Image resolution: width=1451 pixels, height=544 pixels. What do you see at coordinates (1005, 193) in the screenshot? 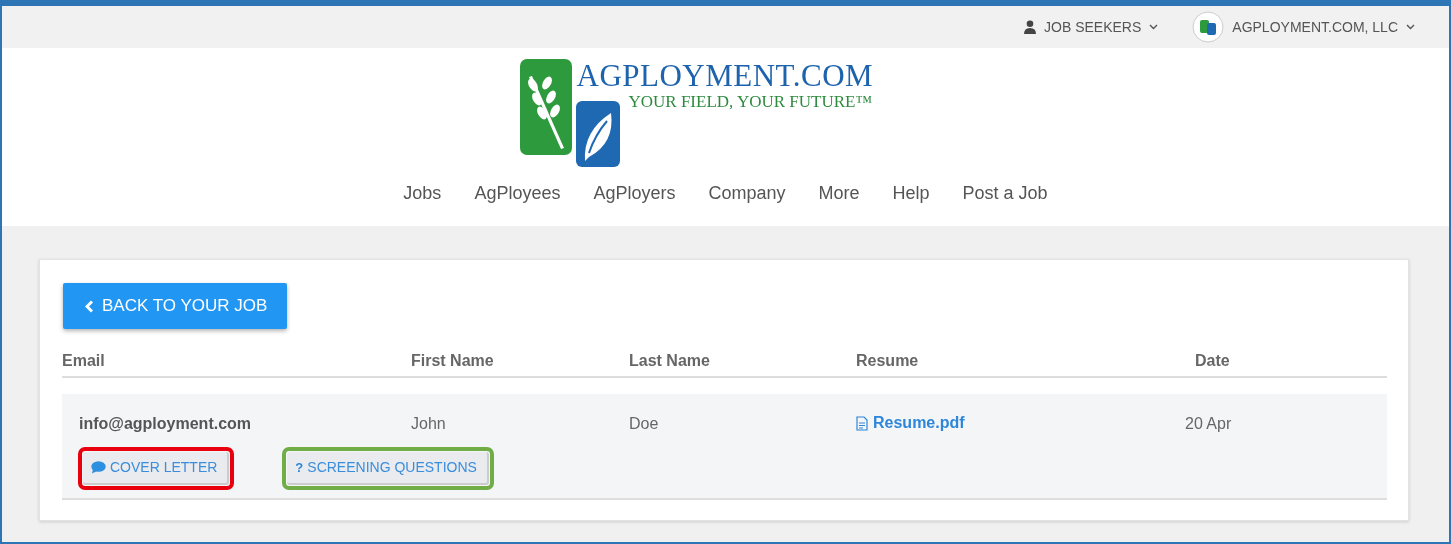
I see `nav-link: Post a Job` at bounding box center [1005, 193].